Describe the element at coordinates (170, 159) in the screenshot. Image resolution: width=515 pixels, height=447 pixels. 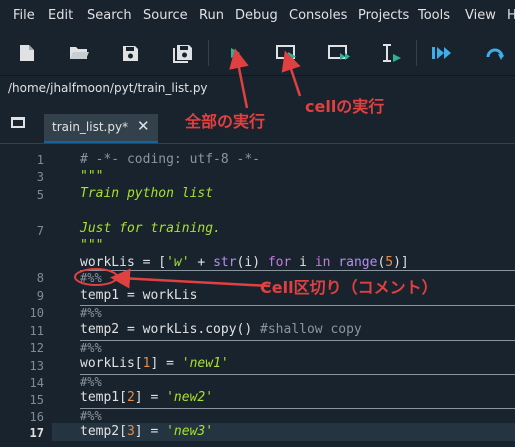
I see `code-line: # -*- coding: utf-8 -*-` at that location.